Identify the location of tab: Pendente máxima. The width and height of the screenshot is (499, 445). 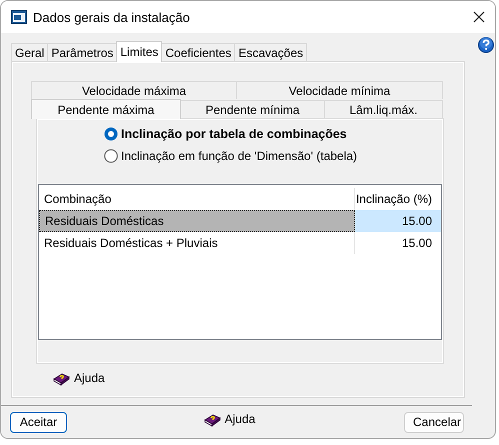
(106, 109).